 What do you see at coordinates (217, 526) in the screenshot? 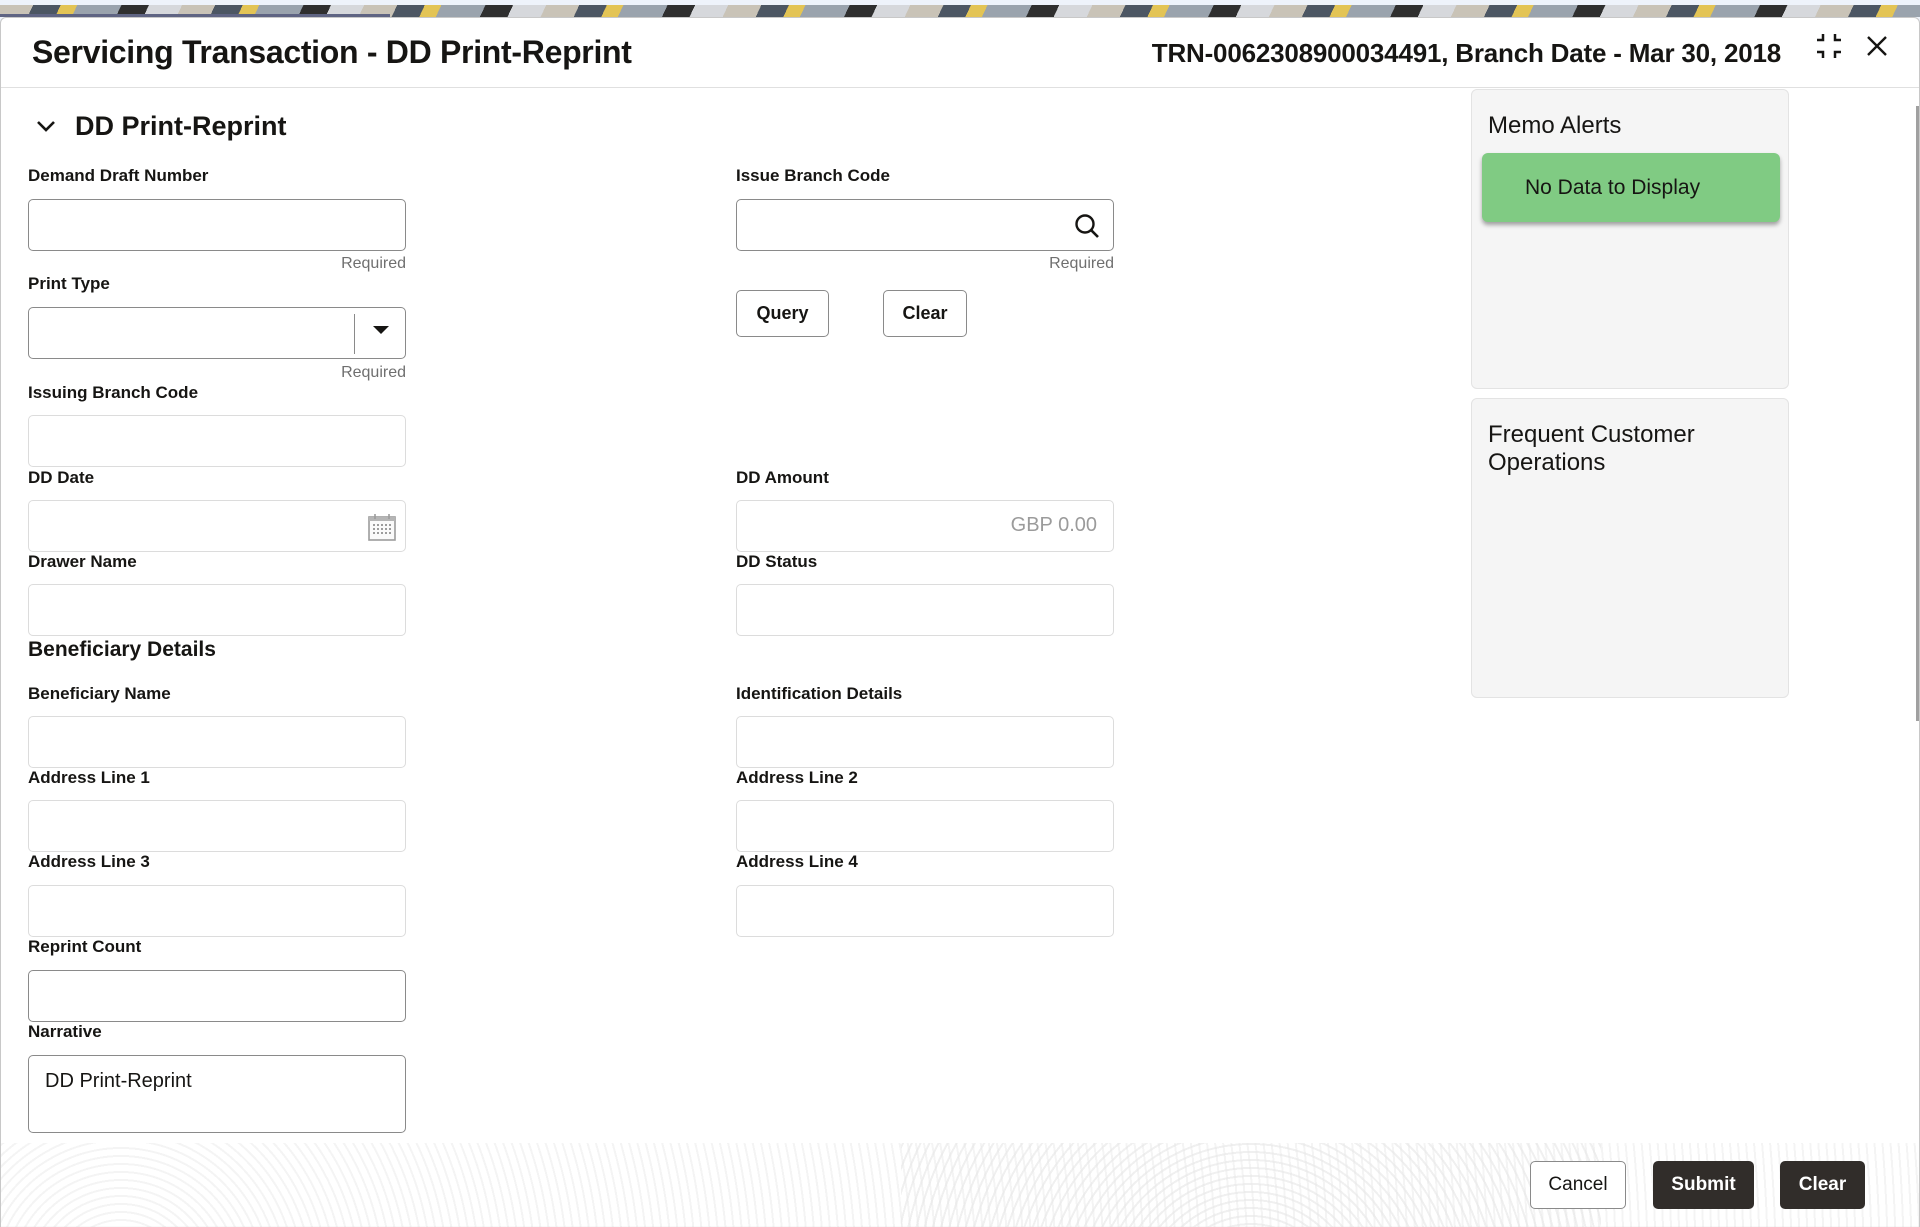
I see `dd-date-input` at bounding box center [217, 526].